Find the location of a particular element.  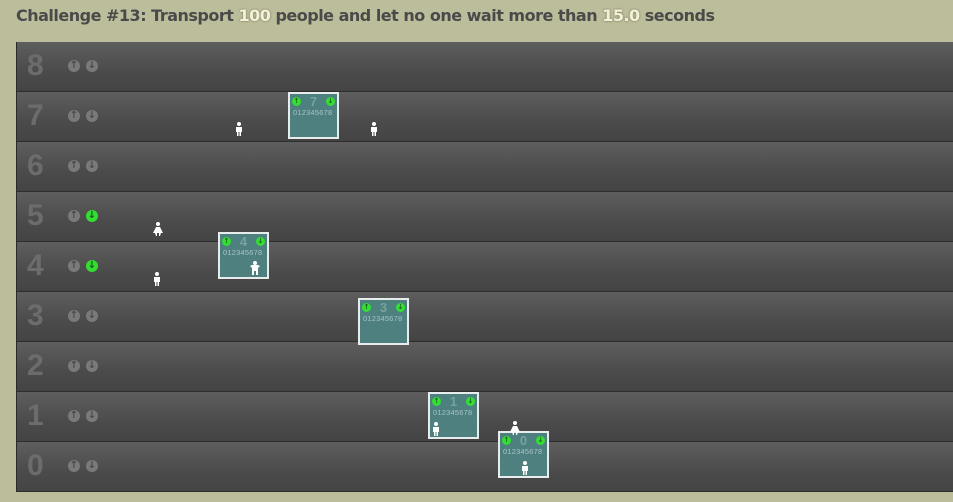

elevator-car: ↑ 3 ↓ 012345678 is located at coordinates (383, 321).